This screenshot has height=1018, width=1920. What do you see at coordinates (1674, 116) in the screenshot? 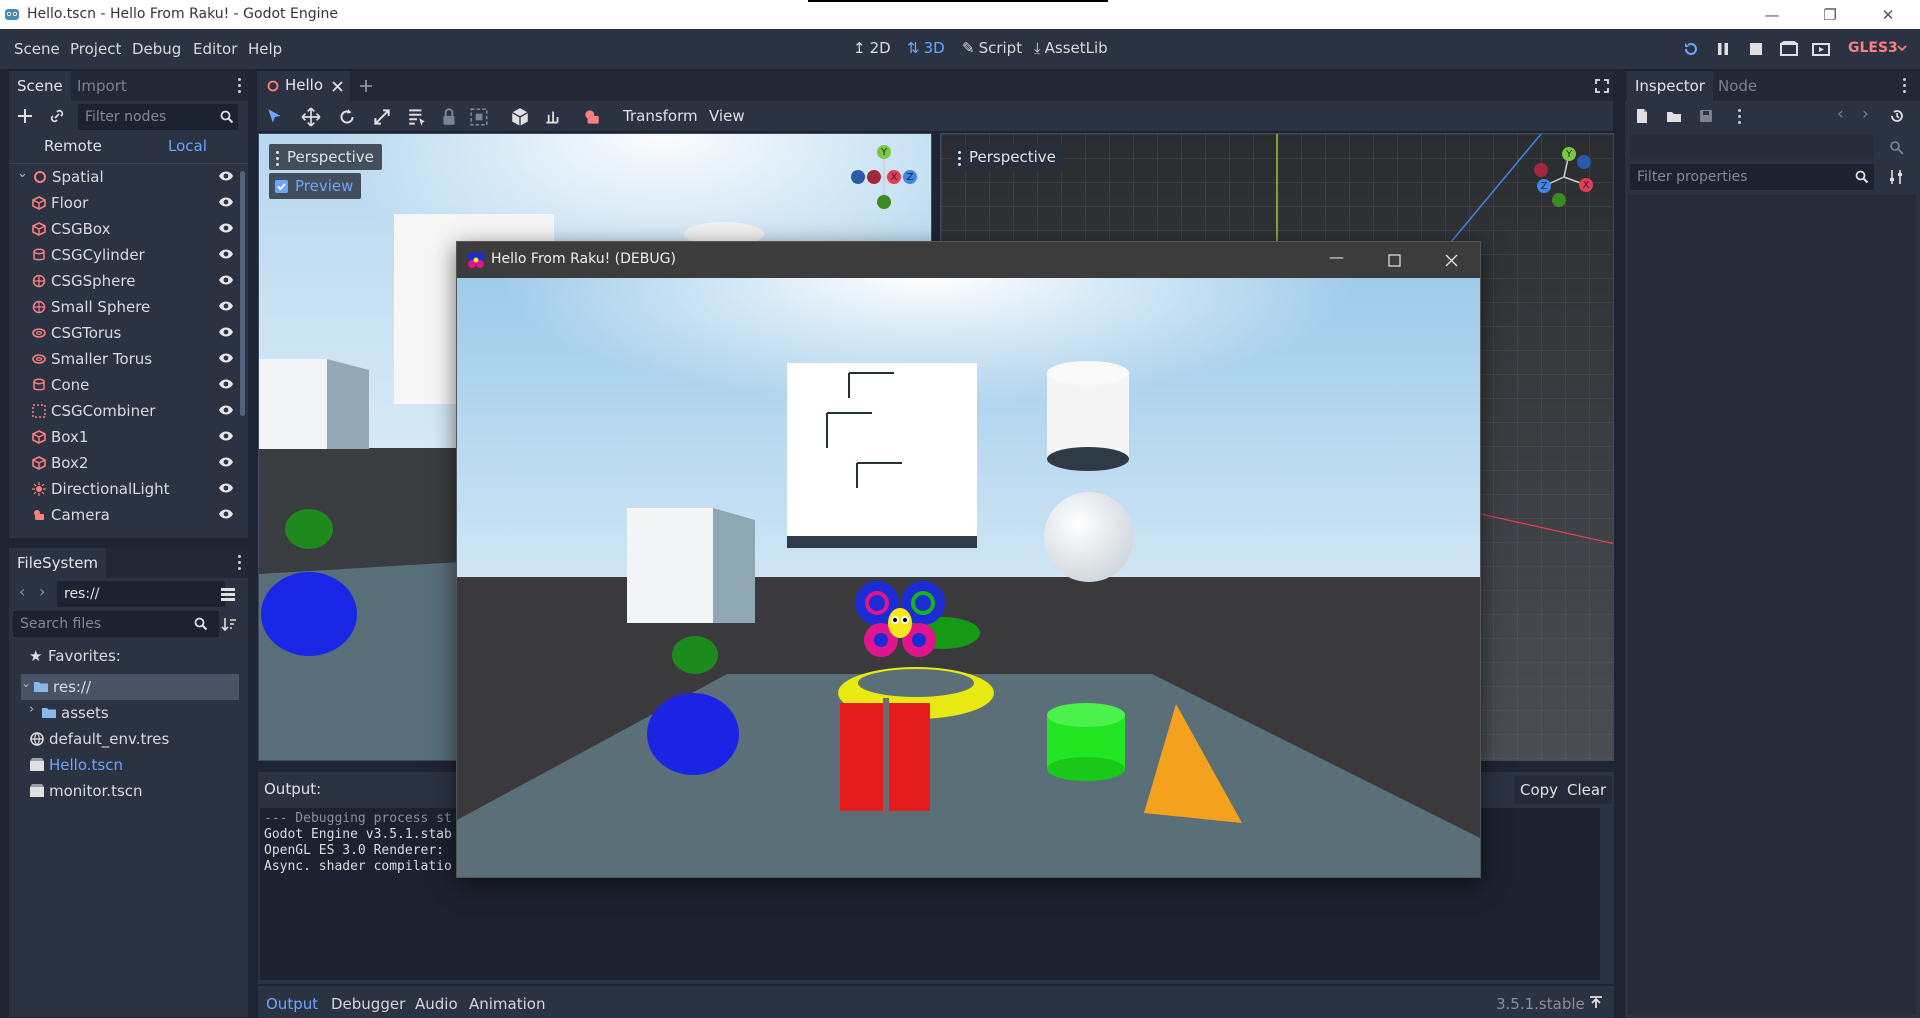
I see `open-folder-icon` at bounding box center [1674, 116].